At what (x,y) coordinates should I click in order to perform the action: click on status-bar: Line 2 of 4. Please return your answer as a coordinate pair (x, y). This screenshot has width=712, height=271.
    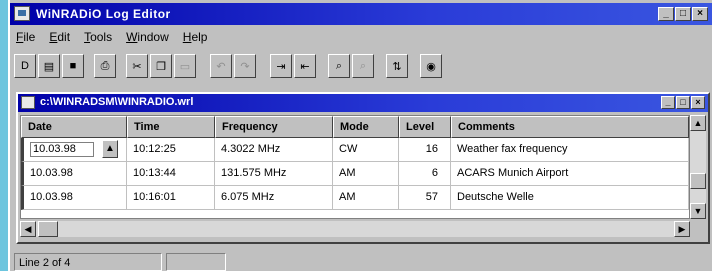
    Looking at the image, I should click on (362, 262).